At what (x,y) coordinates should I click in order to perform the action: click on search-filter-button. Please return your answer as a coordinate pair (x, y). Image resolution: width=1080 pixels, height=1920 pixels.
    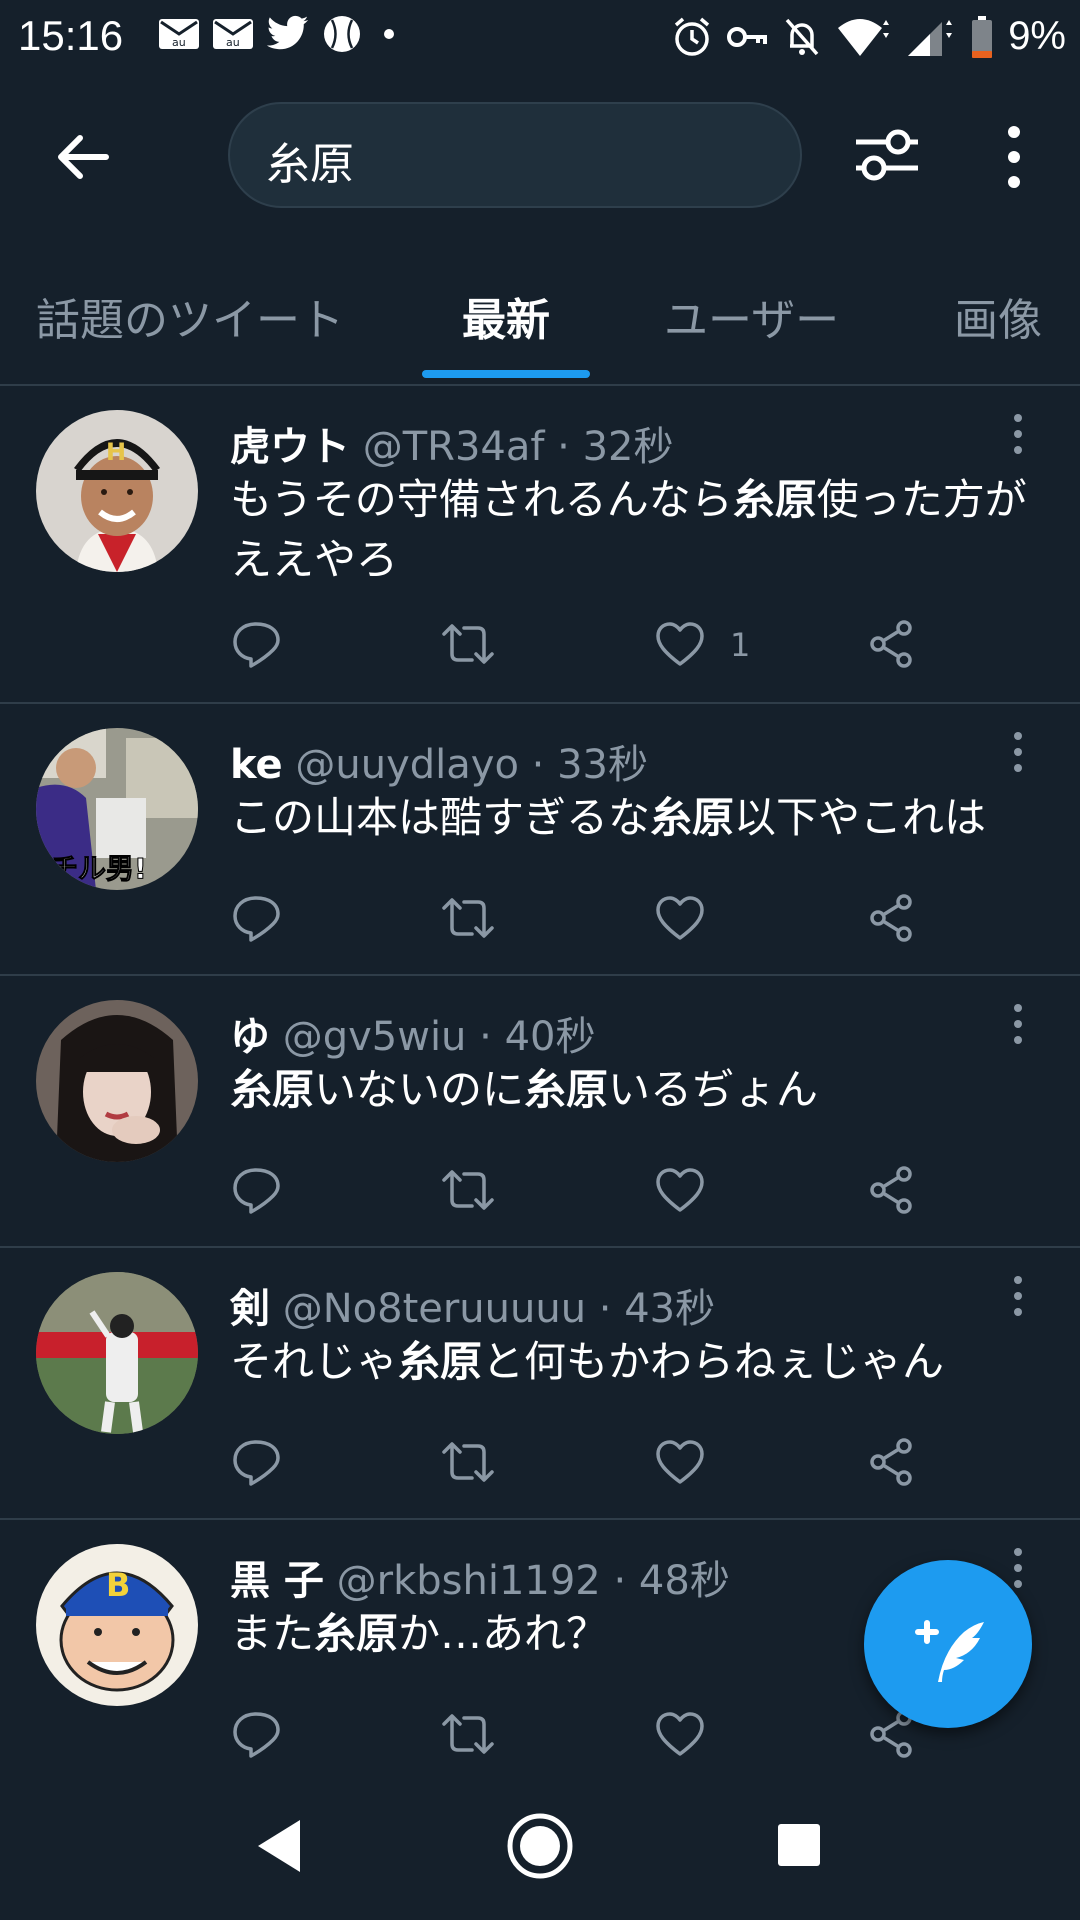
    Looking at the image, I should click on (887, 155).